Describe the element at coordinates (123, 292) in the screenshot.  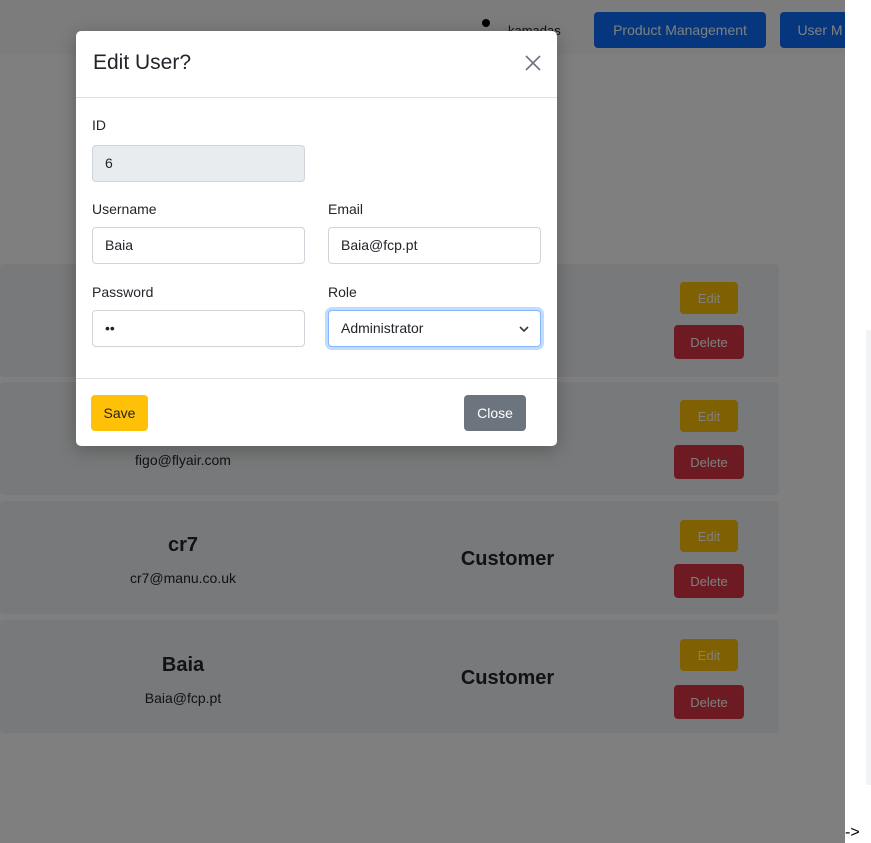
I see `password-label: Password` at that location.